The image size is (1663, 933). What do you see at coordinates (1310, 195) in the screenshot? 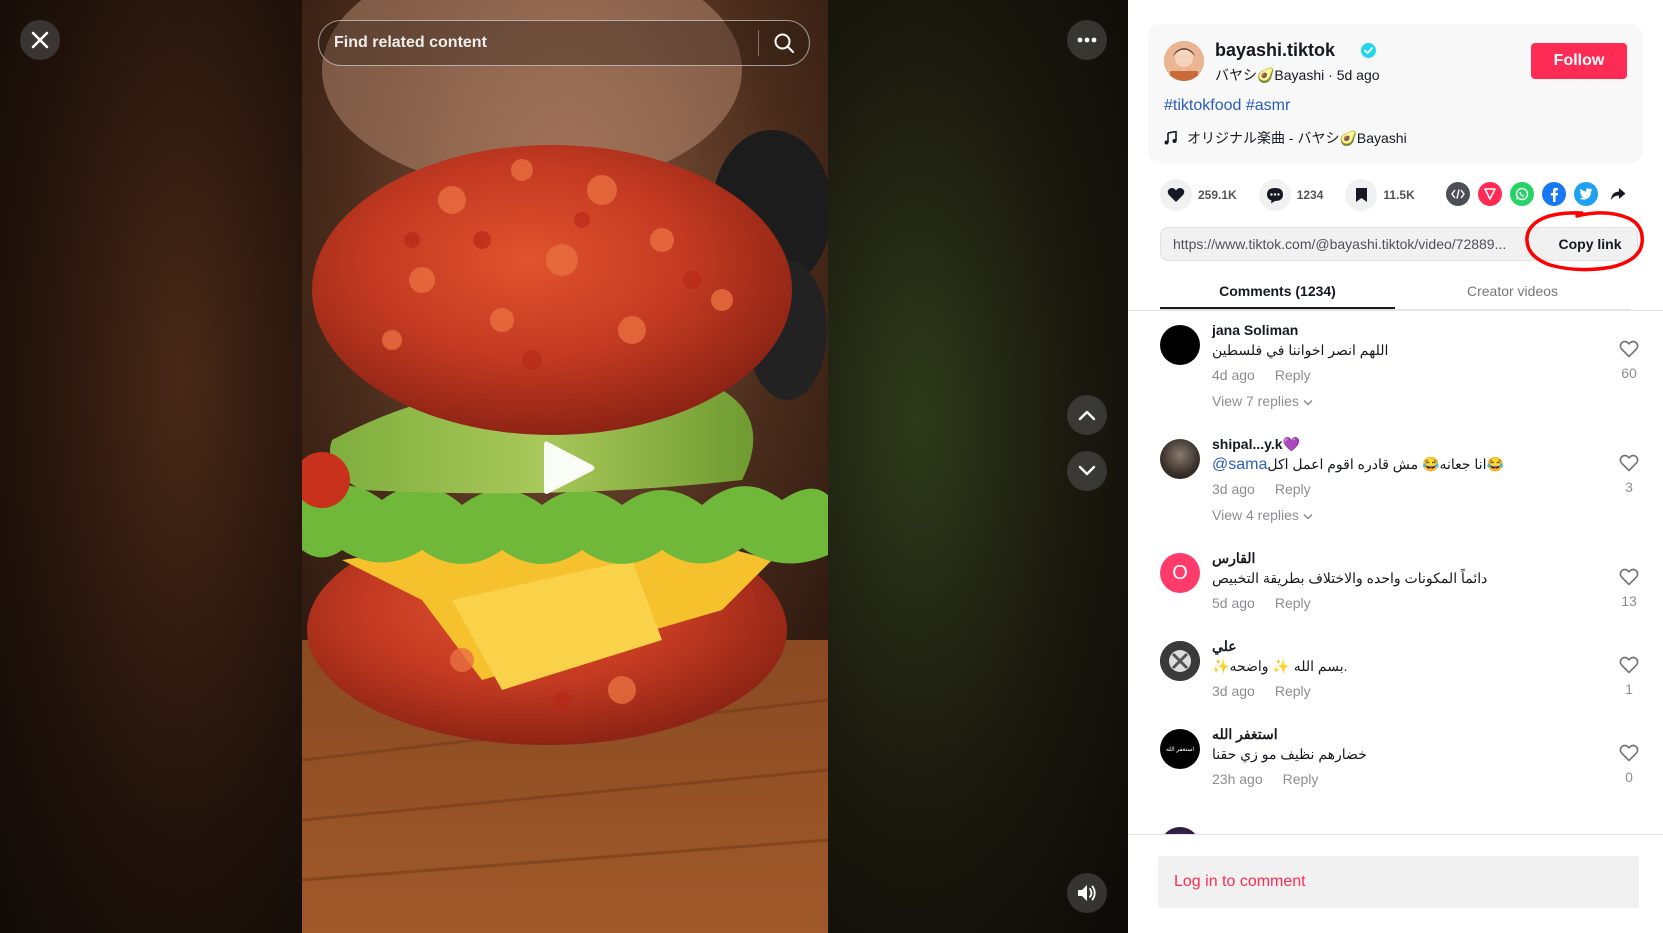
I see `comment-count: 1234` at bounding box center [1310, 195].